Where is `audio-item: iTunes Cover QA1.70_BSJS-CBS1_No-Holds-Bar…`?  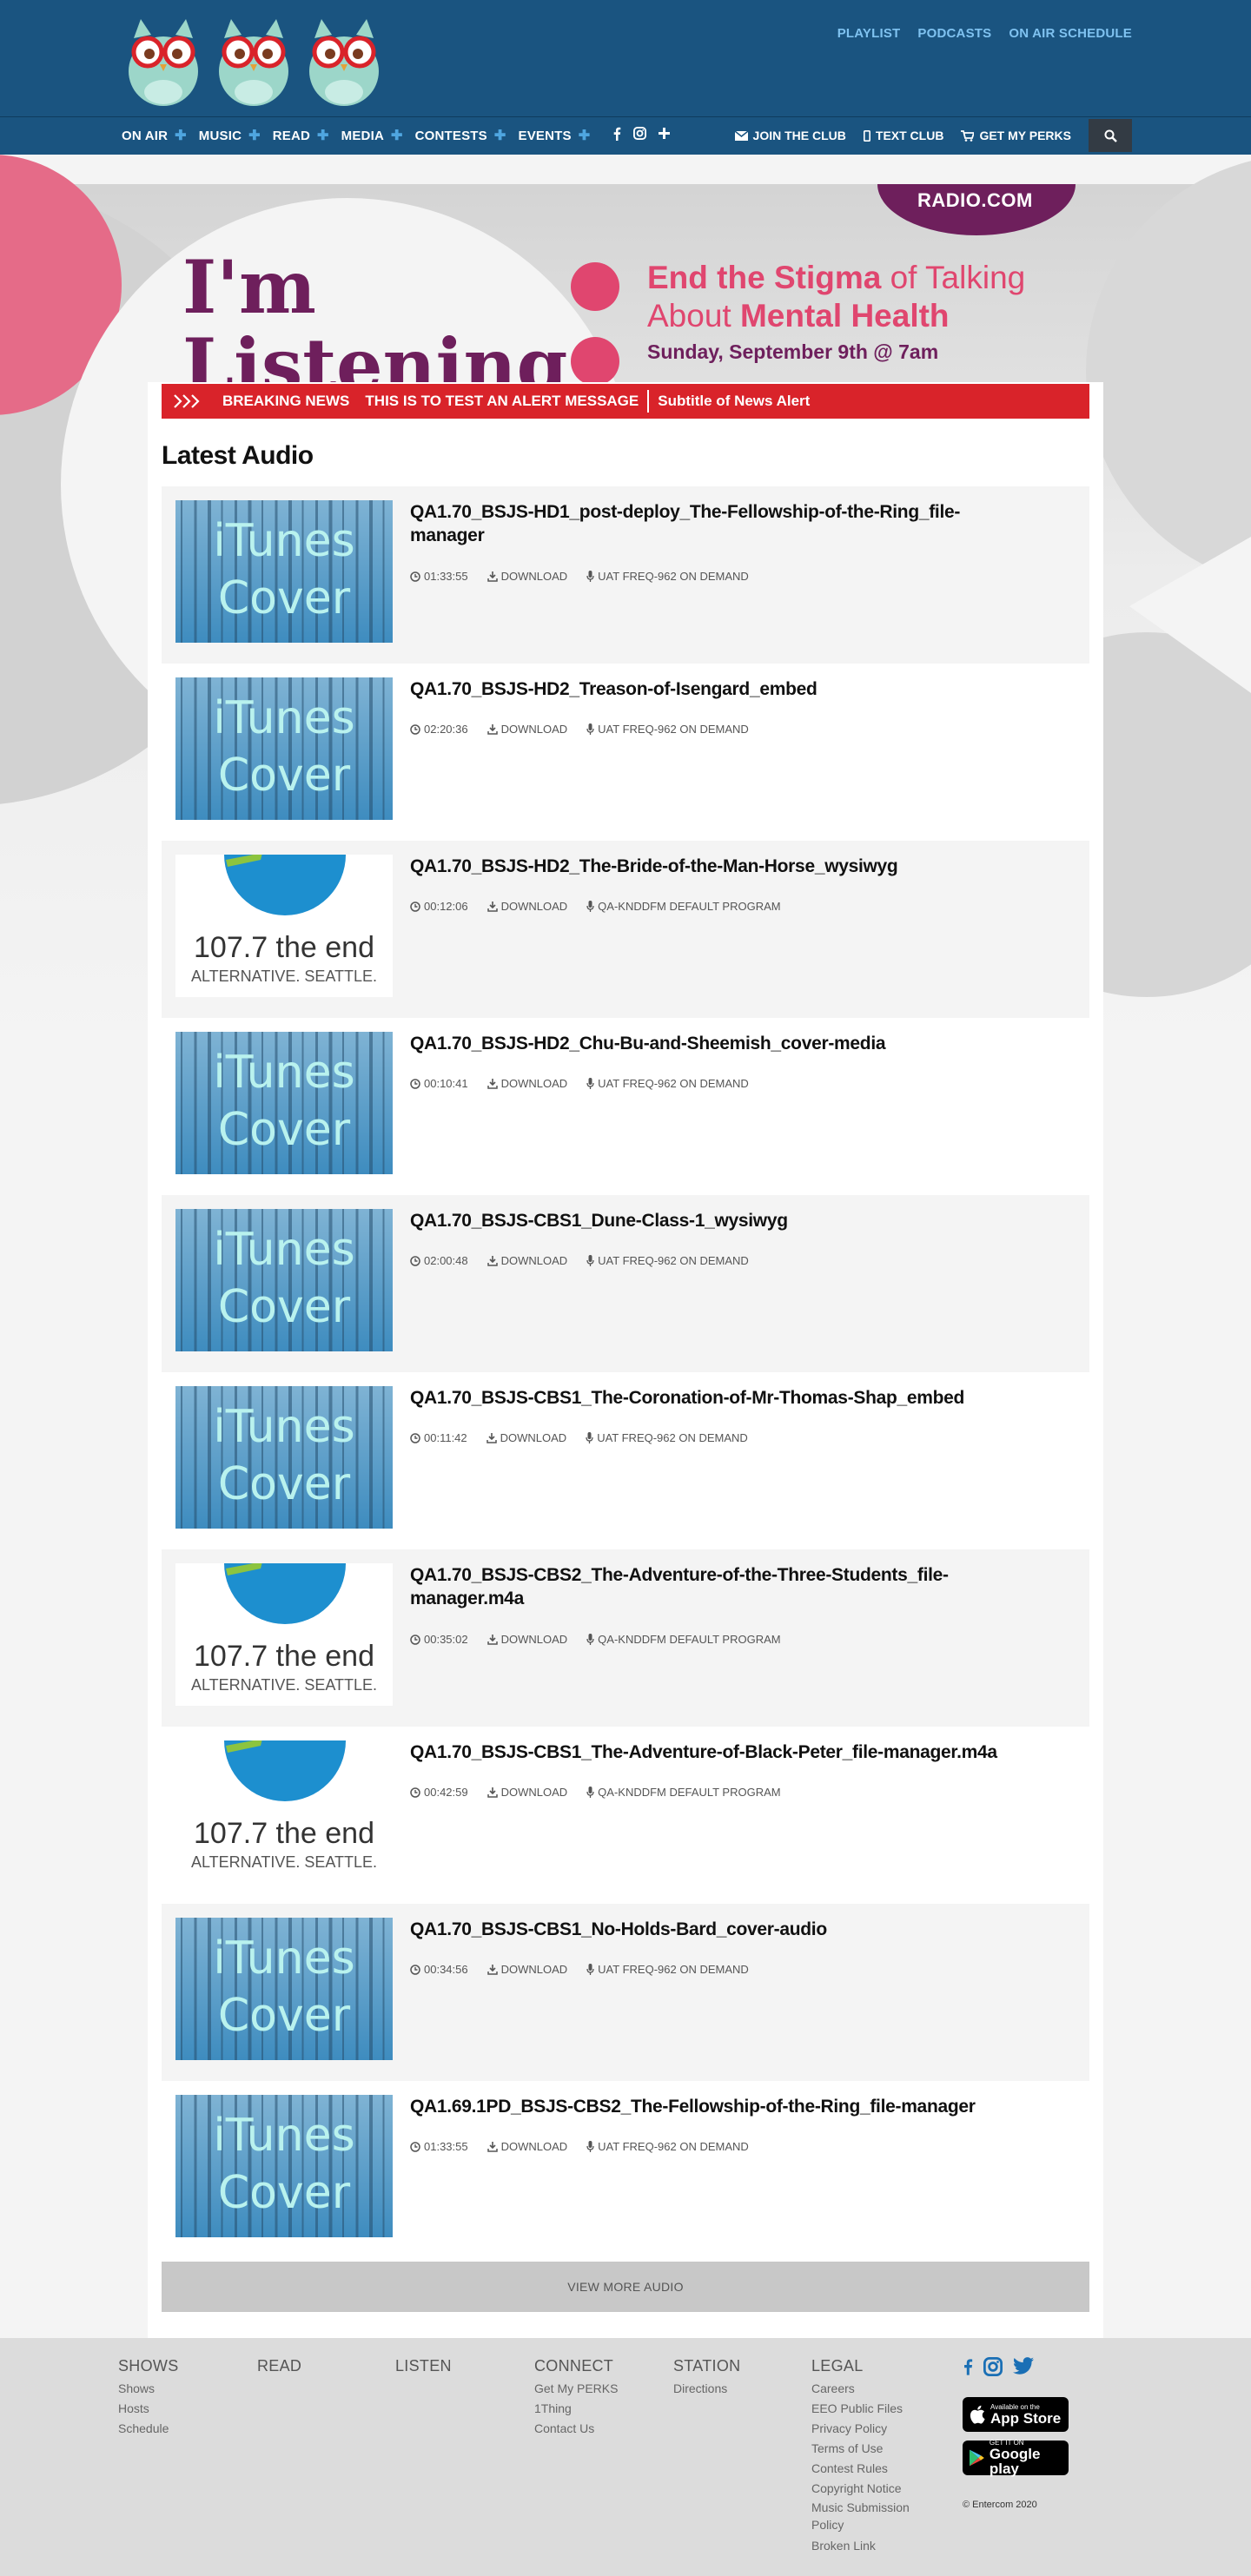
audio-item: iTunes Cover QA1.70_BSJS-CBS1_No-Holds-Bar… is located at coordinates (625, 1993).